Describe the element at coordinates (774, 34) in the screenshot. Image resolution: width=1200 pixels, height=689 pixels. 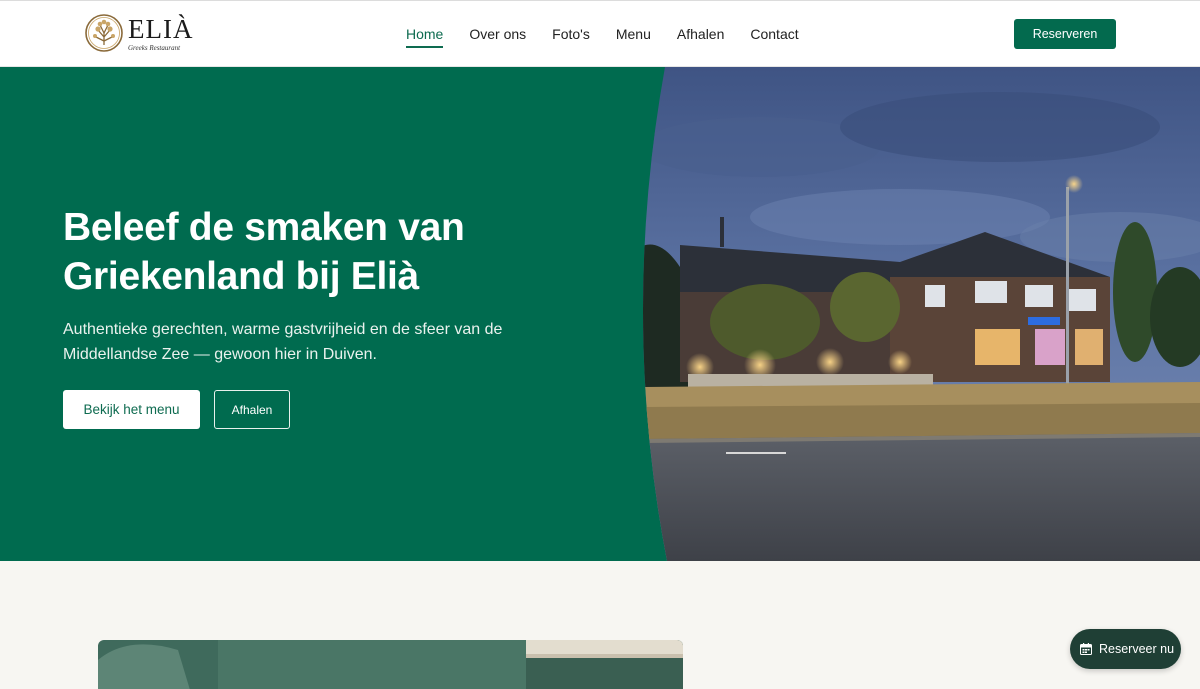
I see `nav-contact: Contact` at that location.